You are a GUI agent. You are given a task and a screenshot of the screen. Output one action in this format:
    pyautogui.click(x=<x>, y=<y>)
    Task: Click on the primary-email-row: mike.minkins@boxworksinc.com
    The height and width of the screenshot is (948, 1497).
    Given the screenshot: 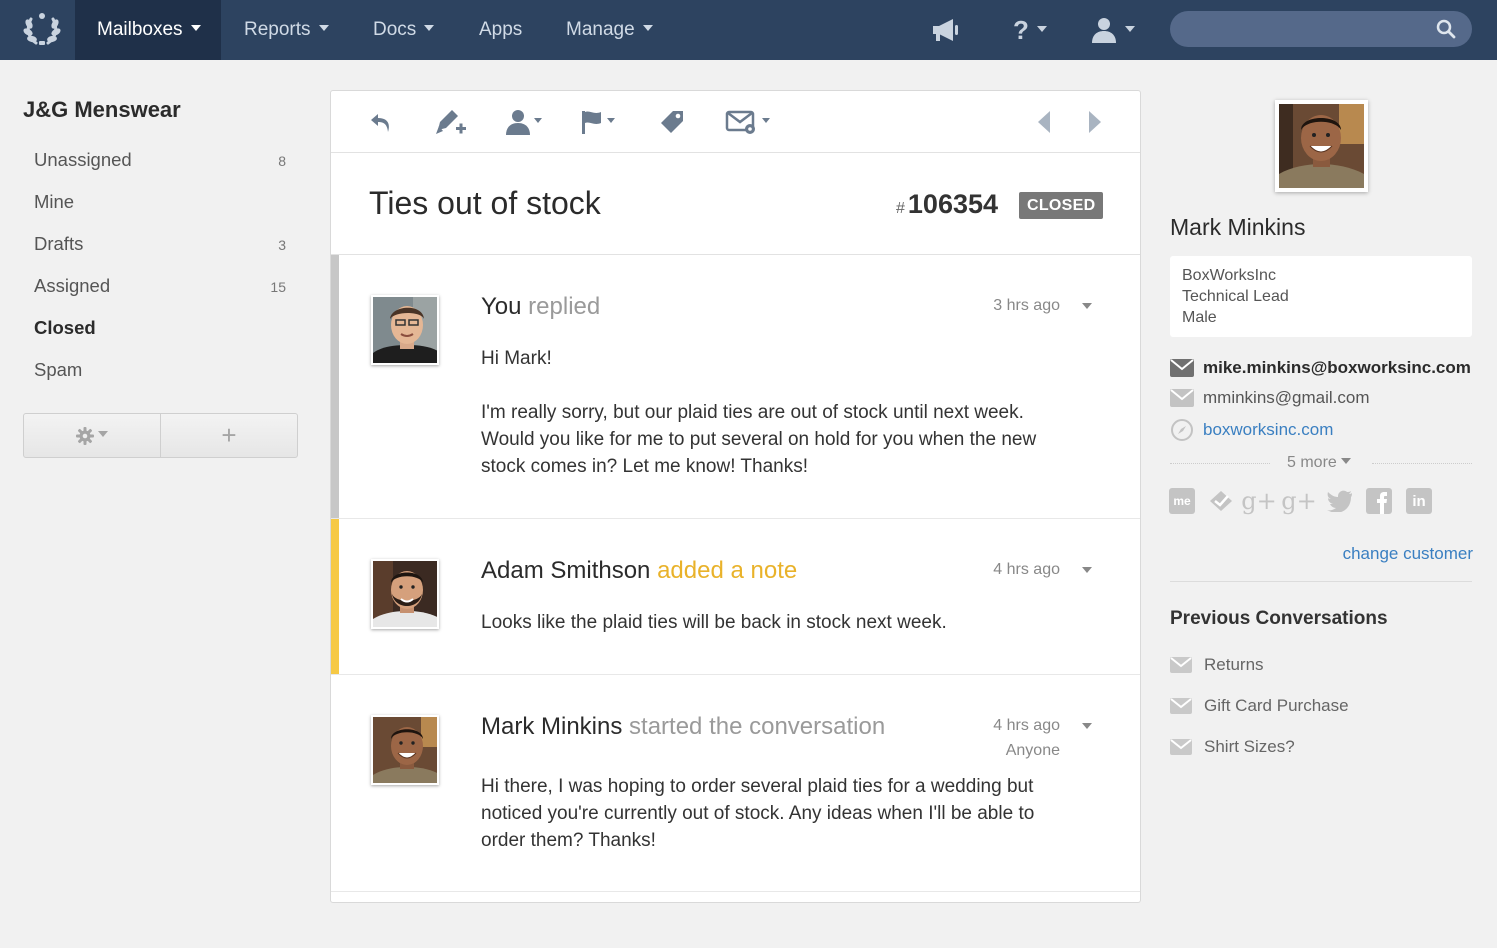 What is the action you would take?
    pyautogui.click(x=1320, y=368)
    